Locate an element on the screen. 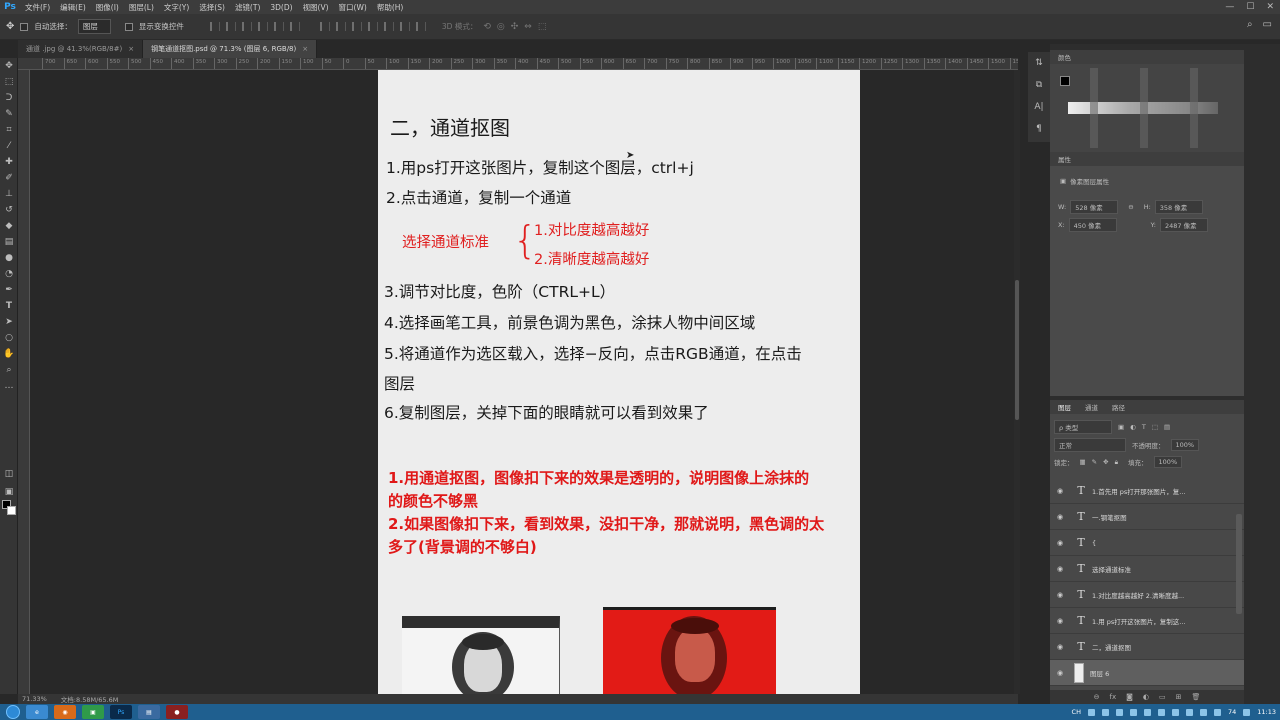  align-left-icon is located at coordinates (262, 26).